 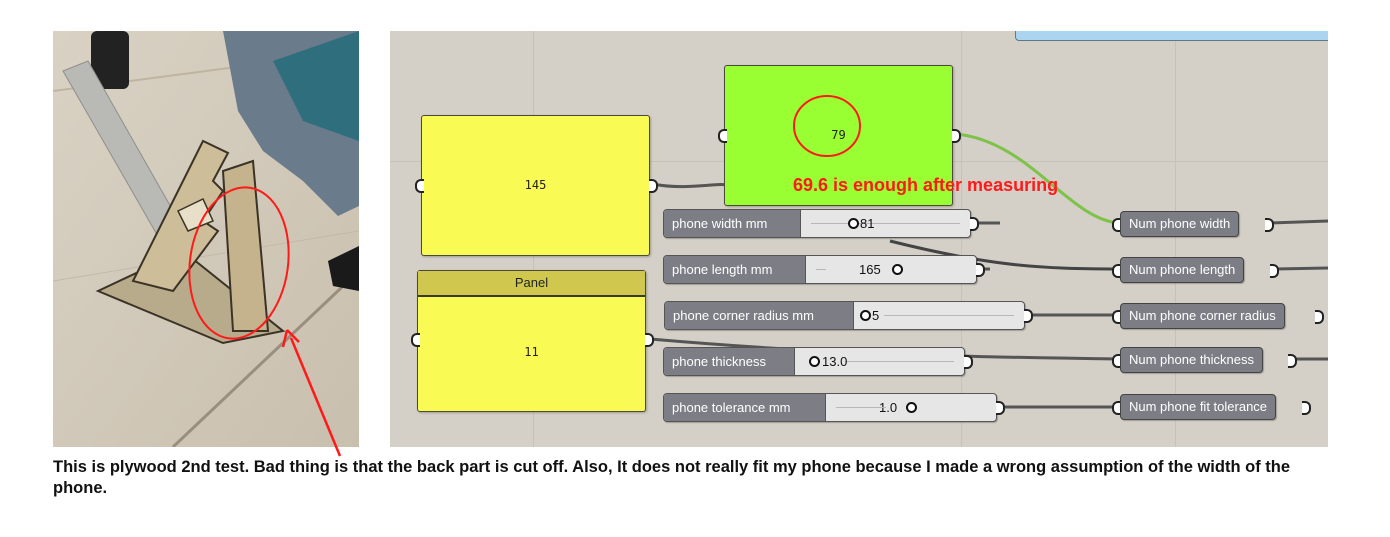 I want to click on num-phone-width: Num phone width, so click(x=1180, y=224).